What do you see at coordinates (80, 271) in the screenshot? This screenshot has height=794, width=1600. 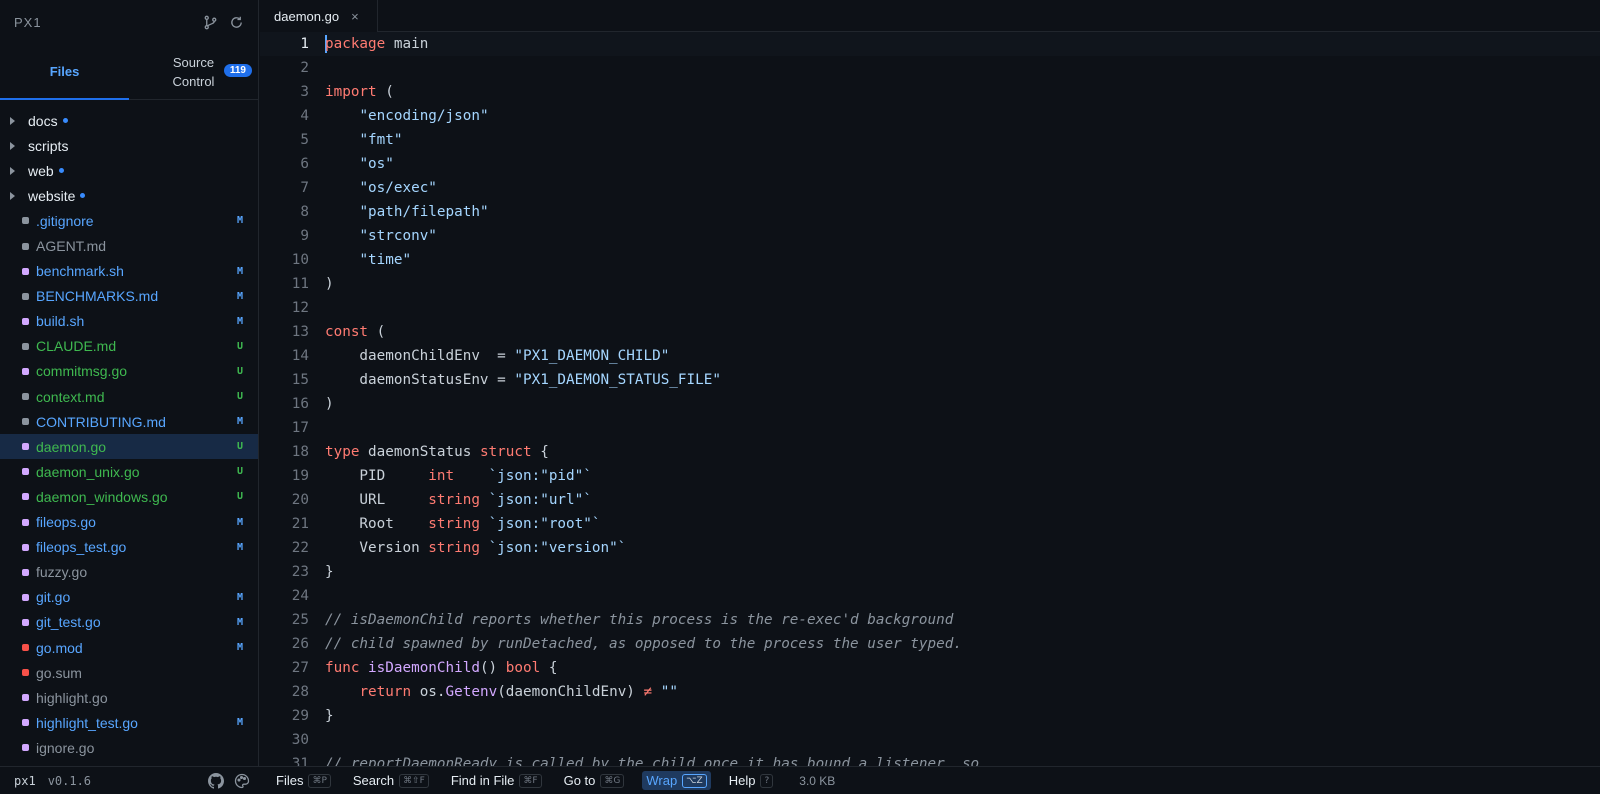 I see `file-name: benchmark.sh` at bounding box center [80, 271].